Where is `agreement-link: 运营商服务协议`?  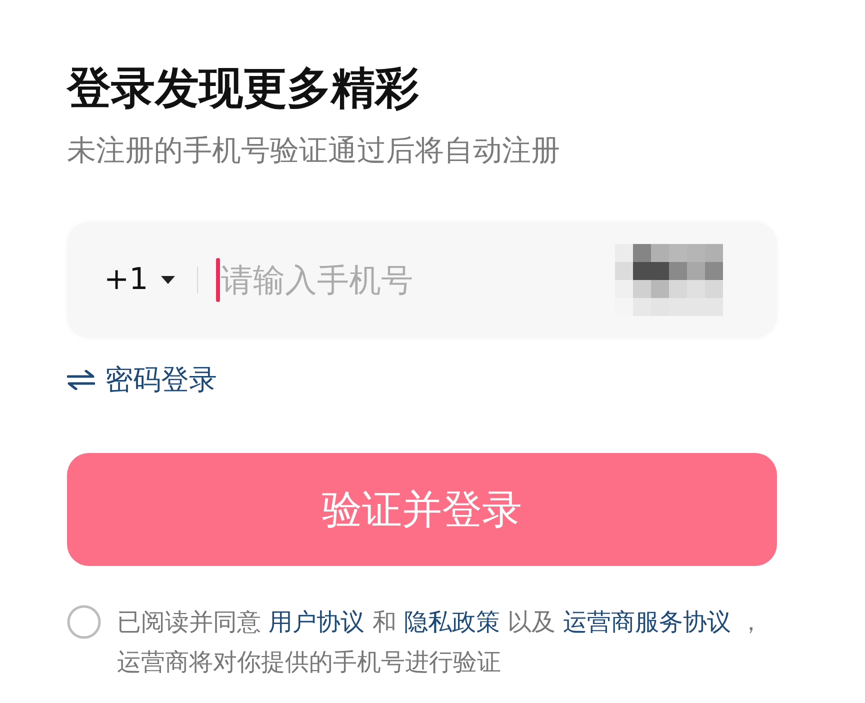 agreement-link: 运营商服务协议 is located at coordinates (647, 622).